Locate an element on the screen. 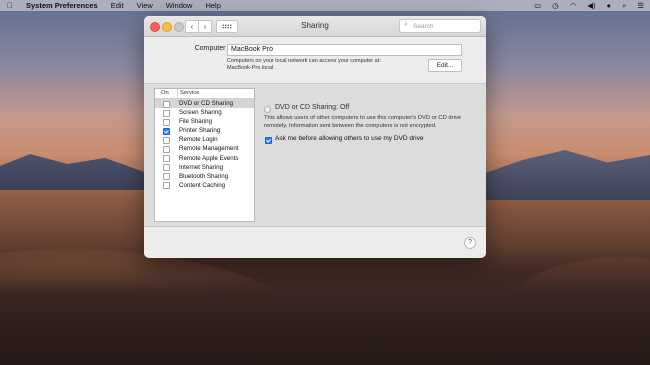 The height and width of the screenshot is (365, 650). menu-list-icon: ☰ is located at coordinates (640, 5).